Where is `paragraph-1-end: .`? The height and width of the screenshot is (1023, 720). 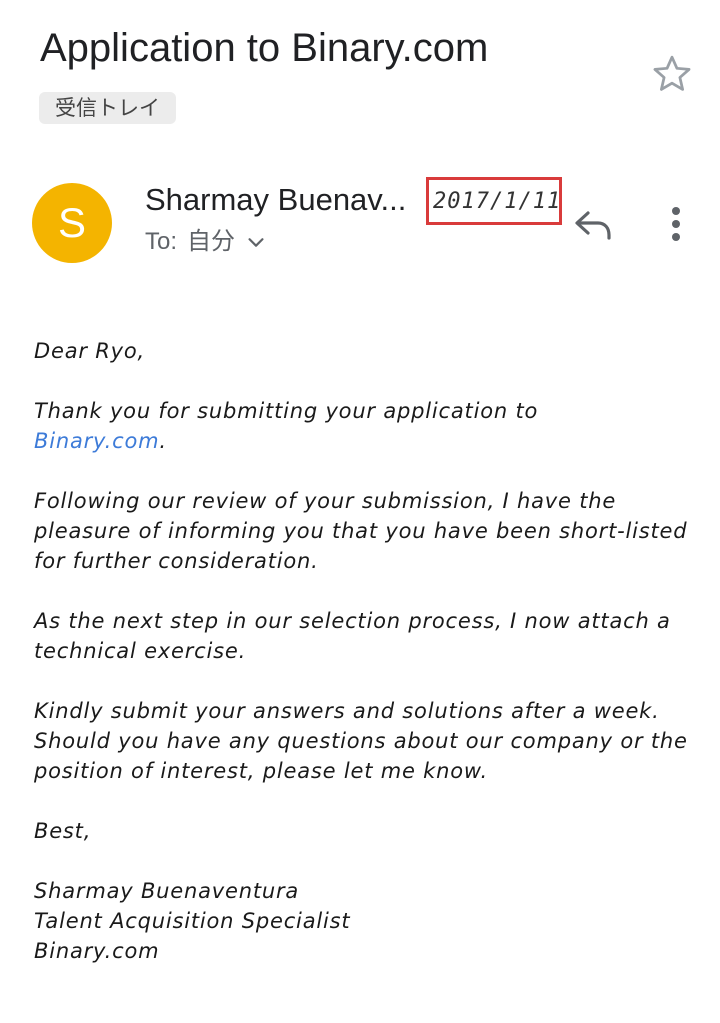 paragraph-1-end: . is located at coordinates (163, 441).